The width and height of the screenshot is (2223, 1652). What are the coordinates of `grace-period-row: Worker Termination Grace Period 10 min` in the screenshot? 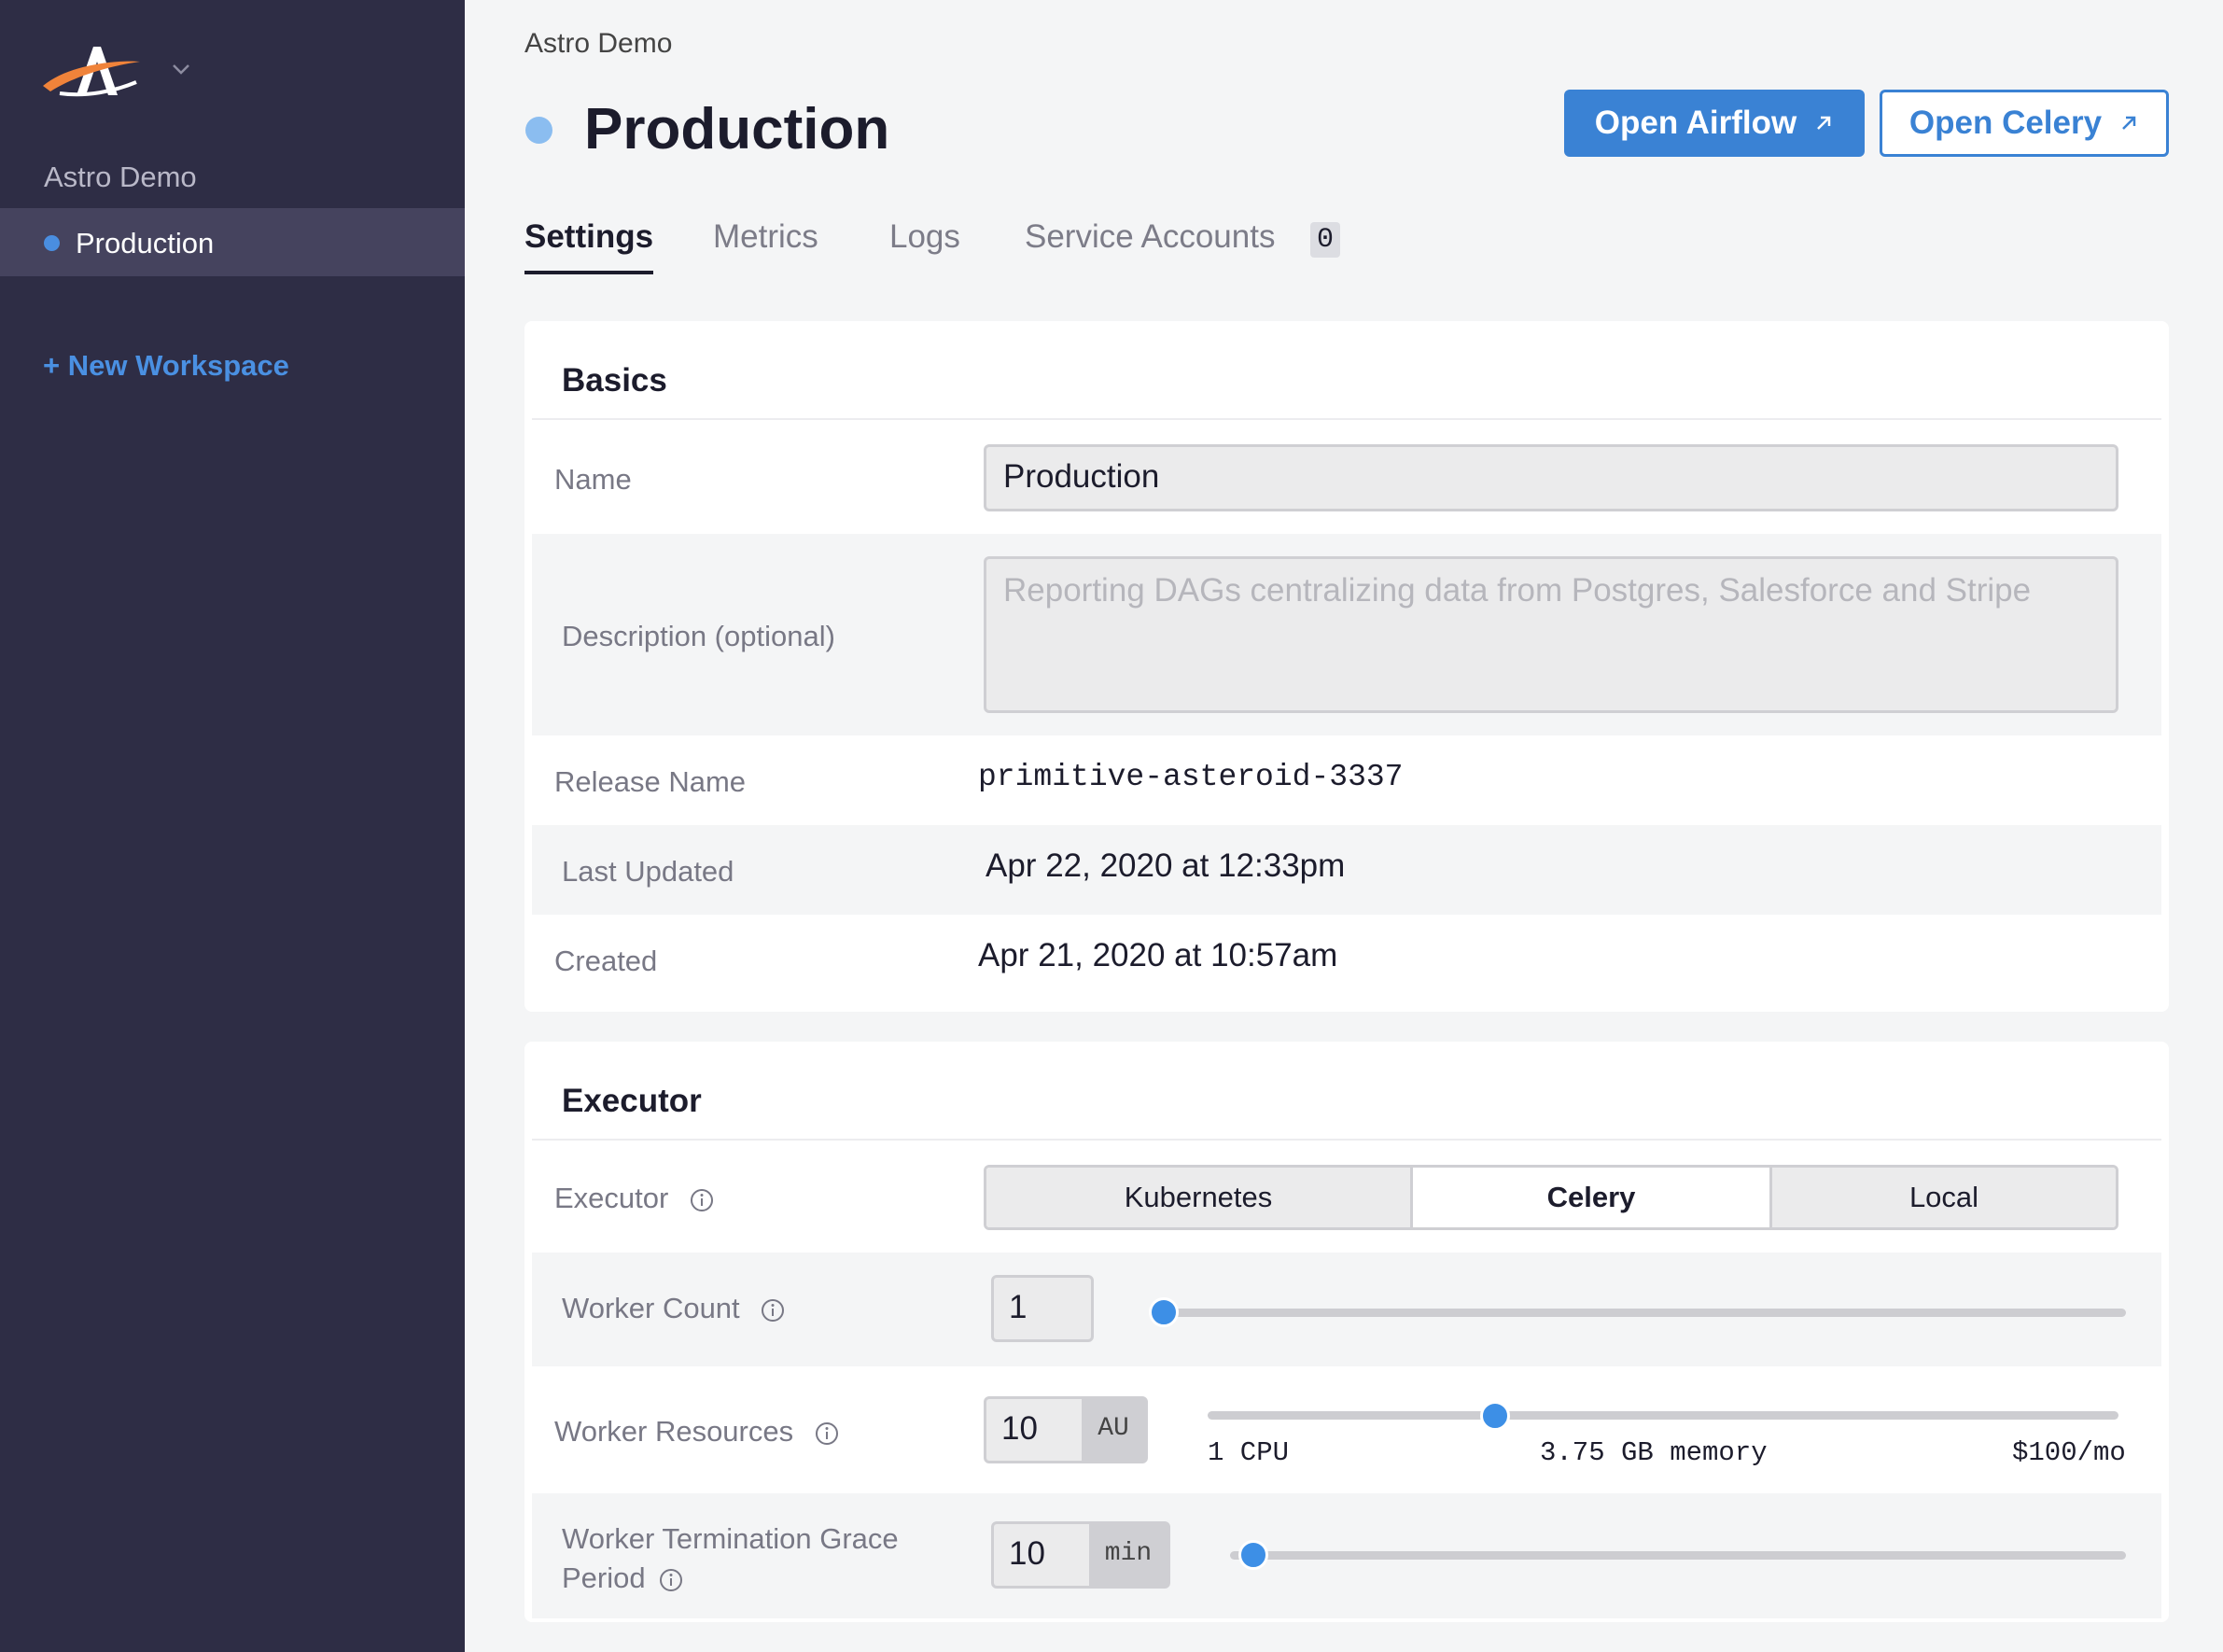 It's located at (1346, 1555).